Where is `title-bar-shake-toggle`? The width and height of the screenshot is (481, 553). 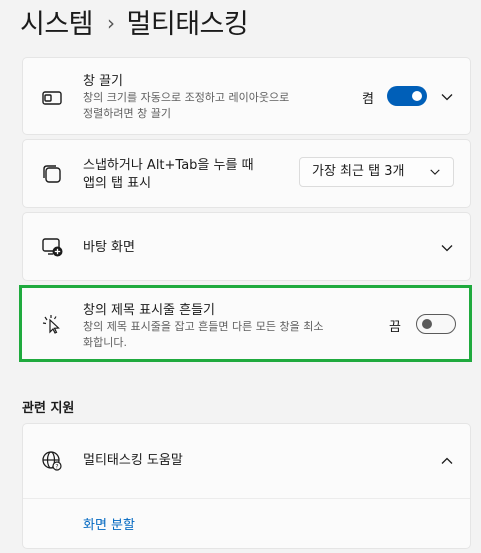 title-bar-shake-toggle is located at coordinates (436, 324).